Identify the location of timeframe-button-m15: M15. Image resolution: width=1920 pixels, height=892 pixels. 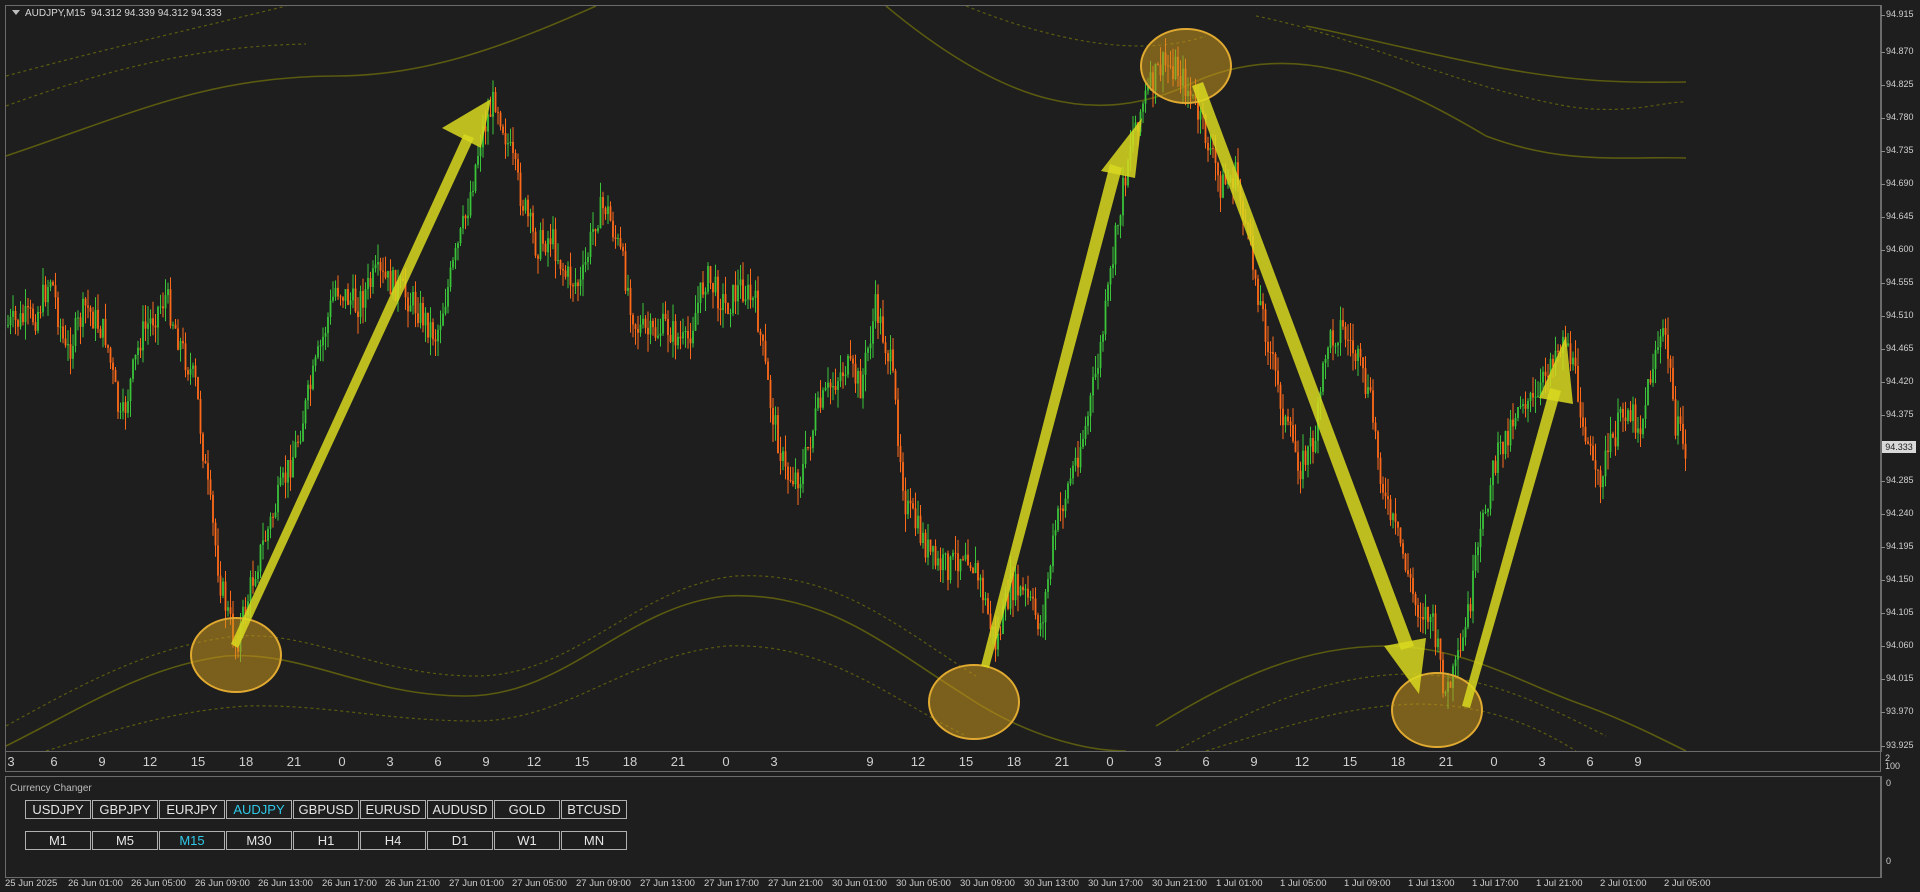
(192, 840).